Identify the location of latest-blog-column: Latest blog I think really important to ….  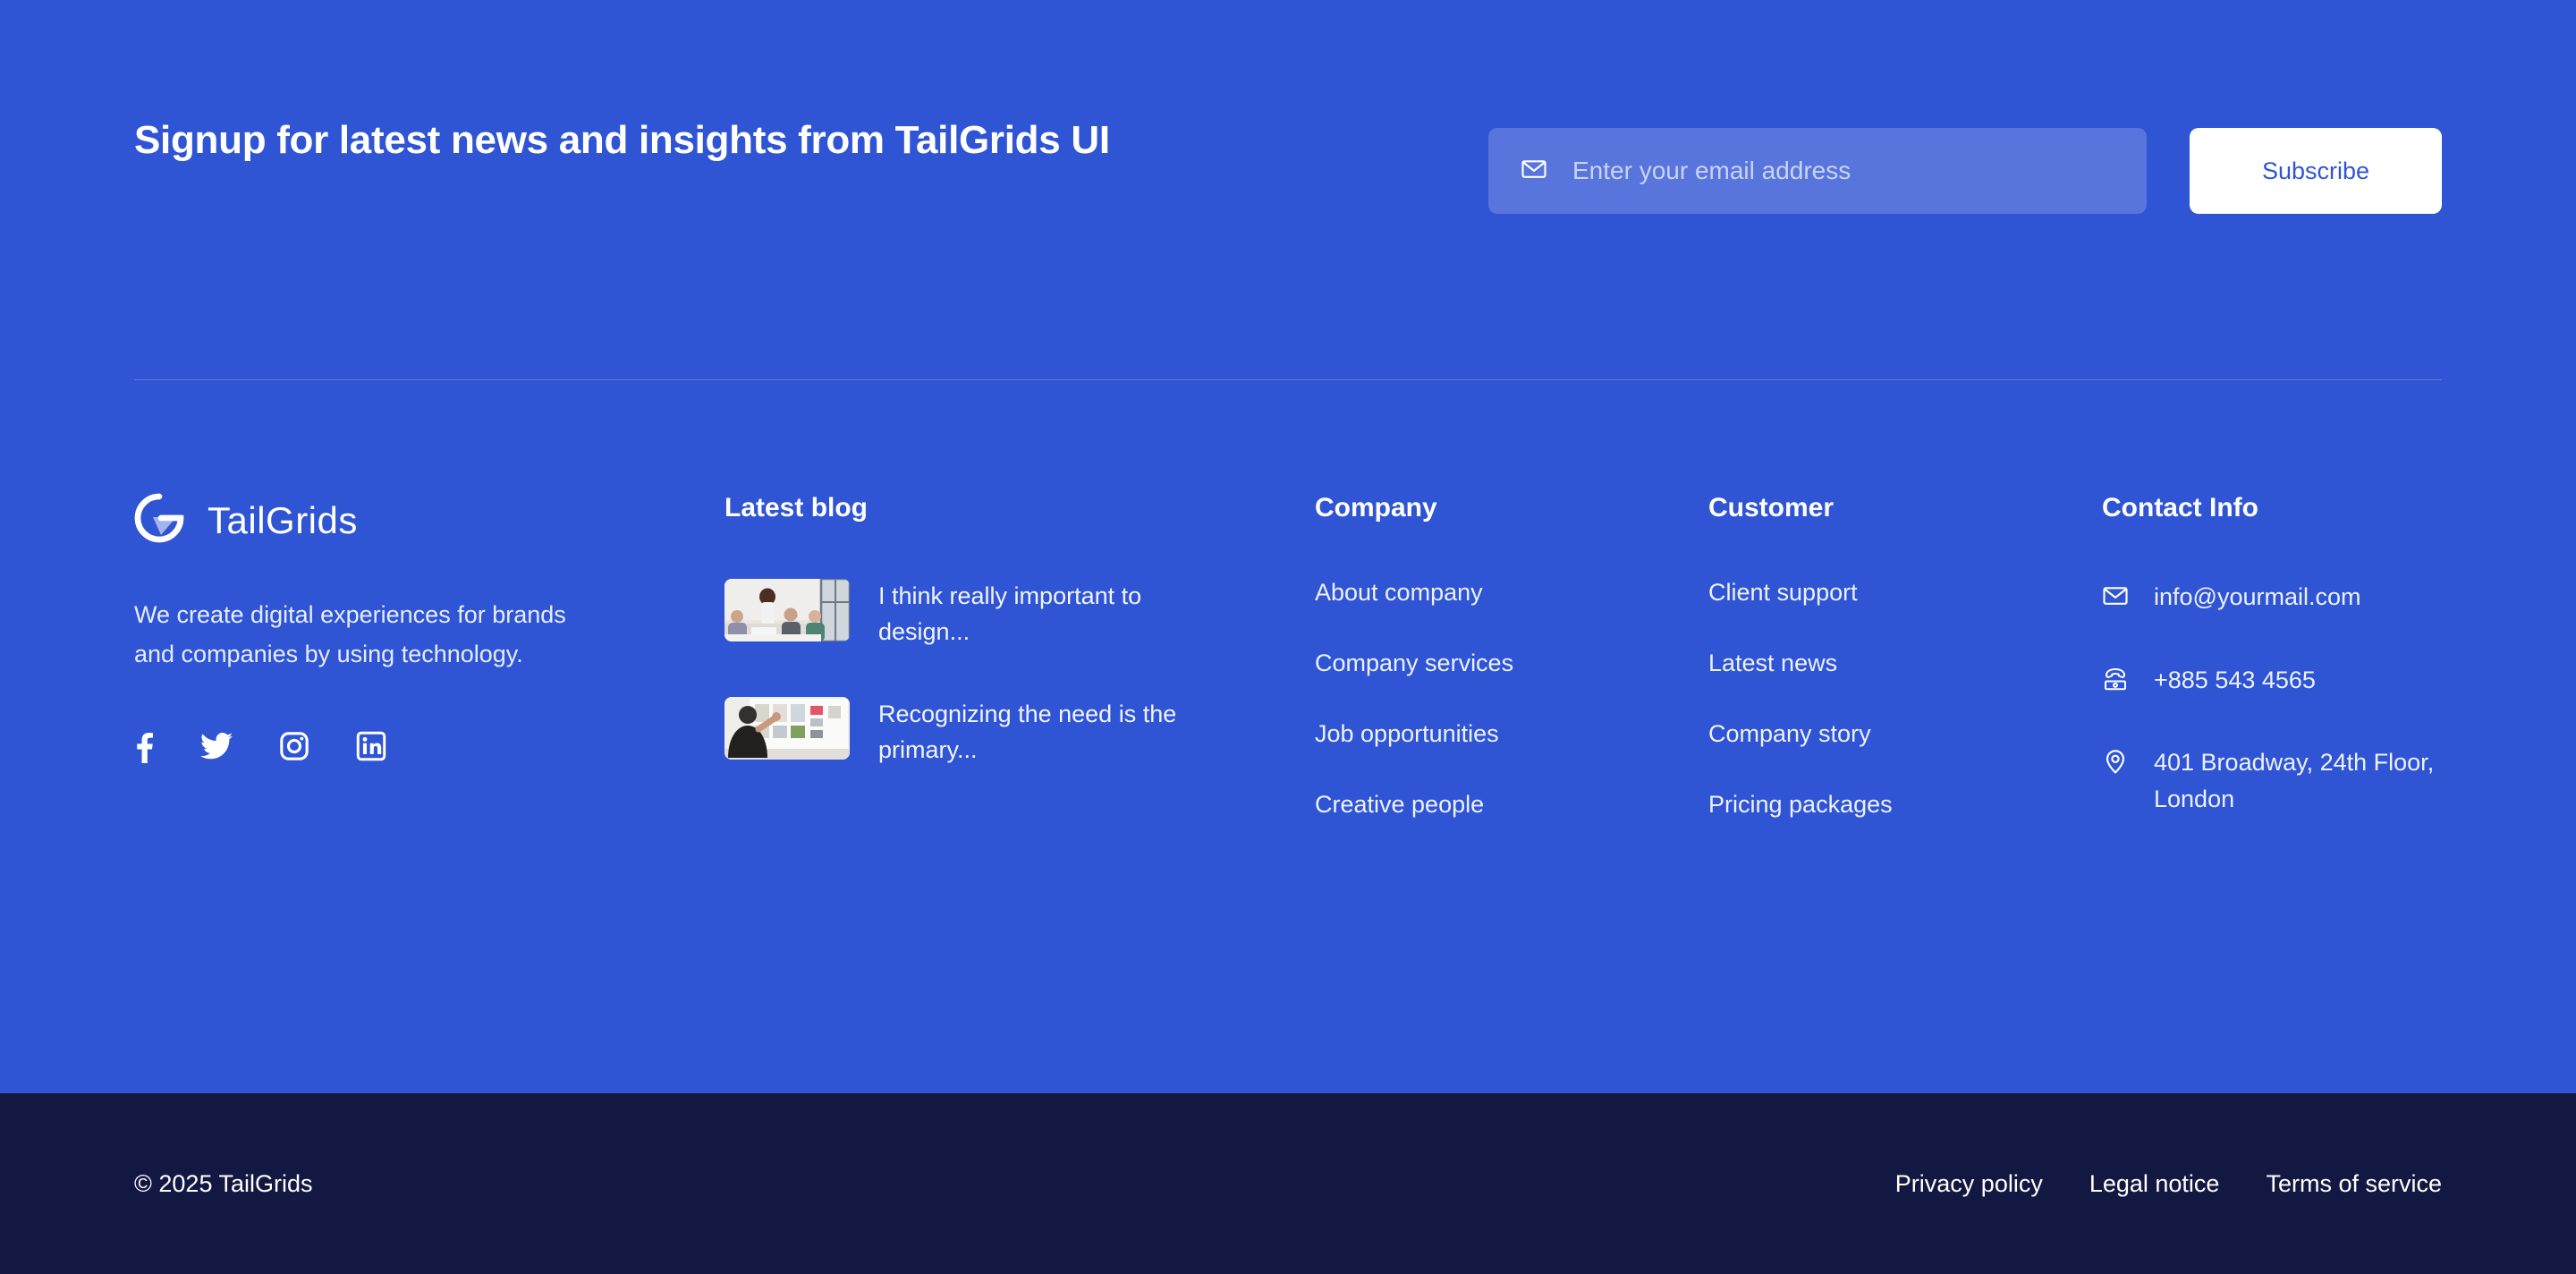
(1019, 654).